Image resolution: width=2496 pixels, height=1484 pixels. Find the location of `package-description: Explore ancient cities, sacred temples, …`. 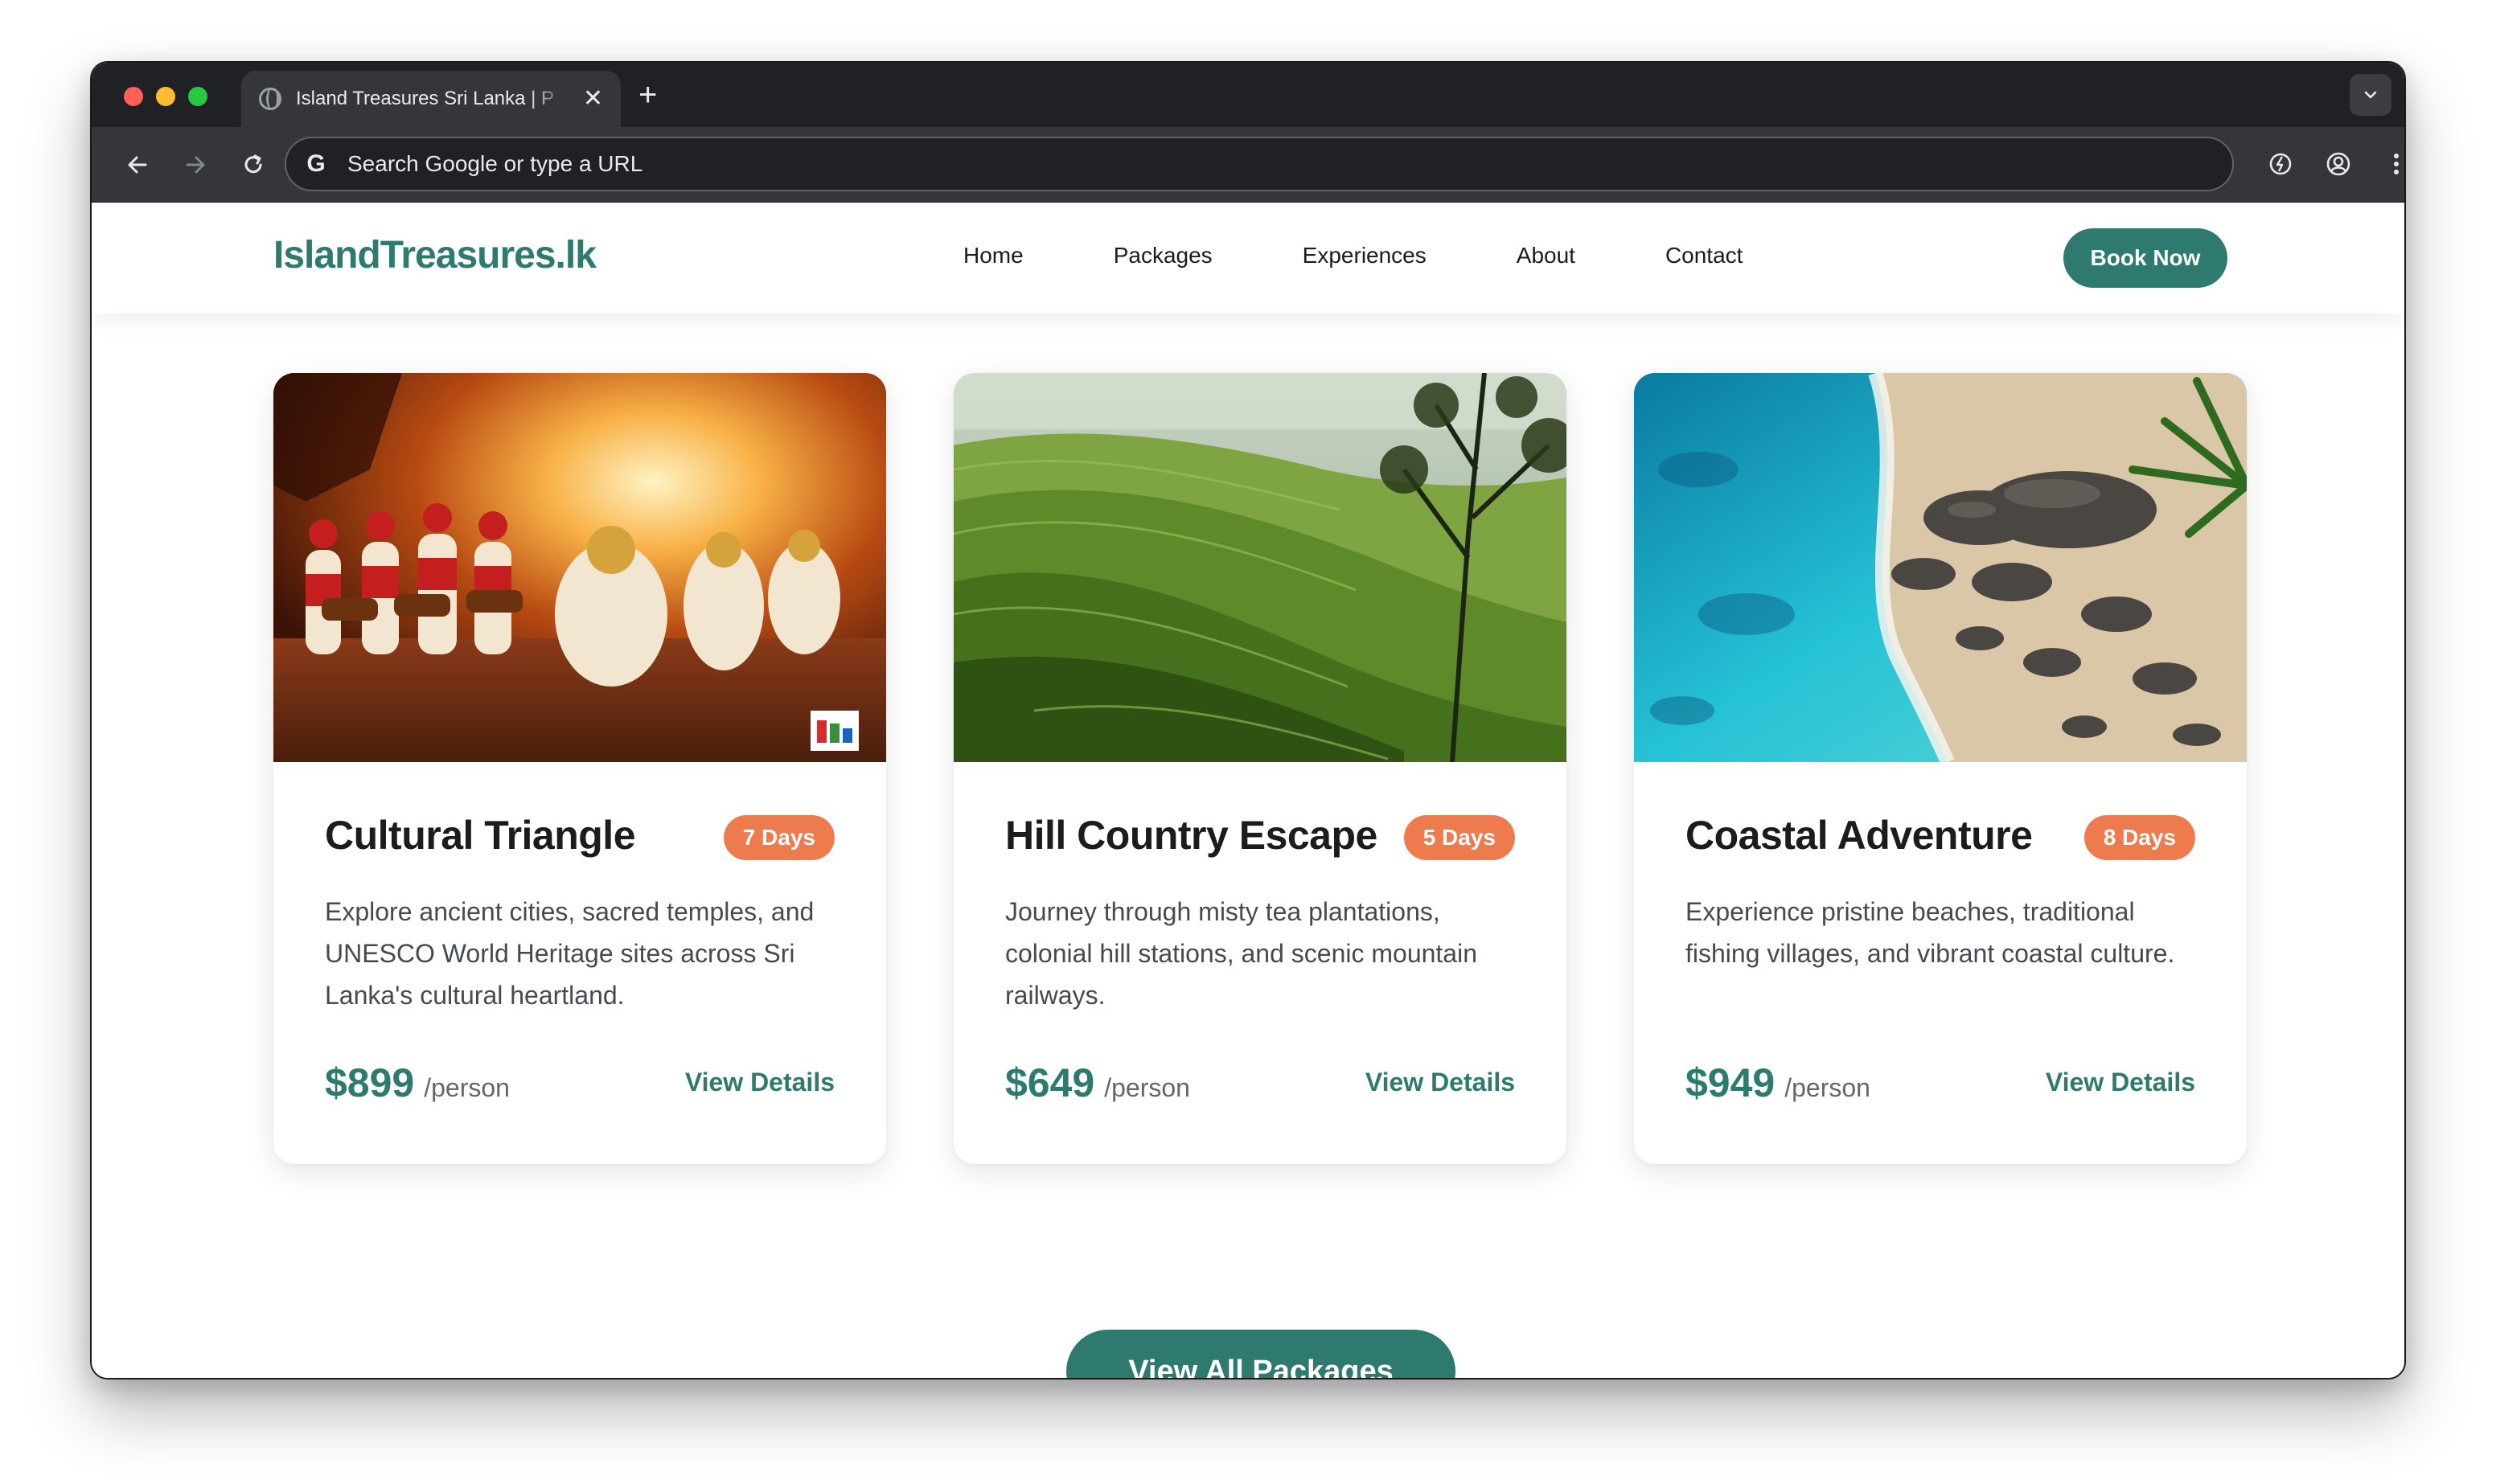

package-description: Explore ancient cities, sacred temples, … is located at coordinates (570, 954).